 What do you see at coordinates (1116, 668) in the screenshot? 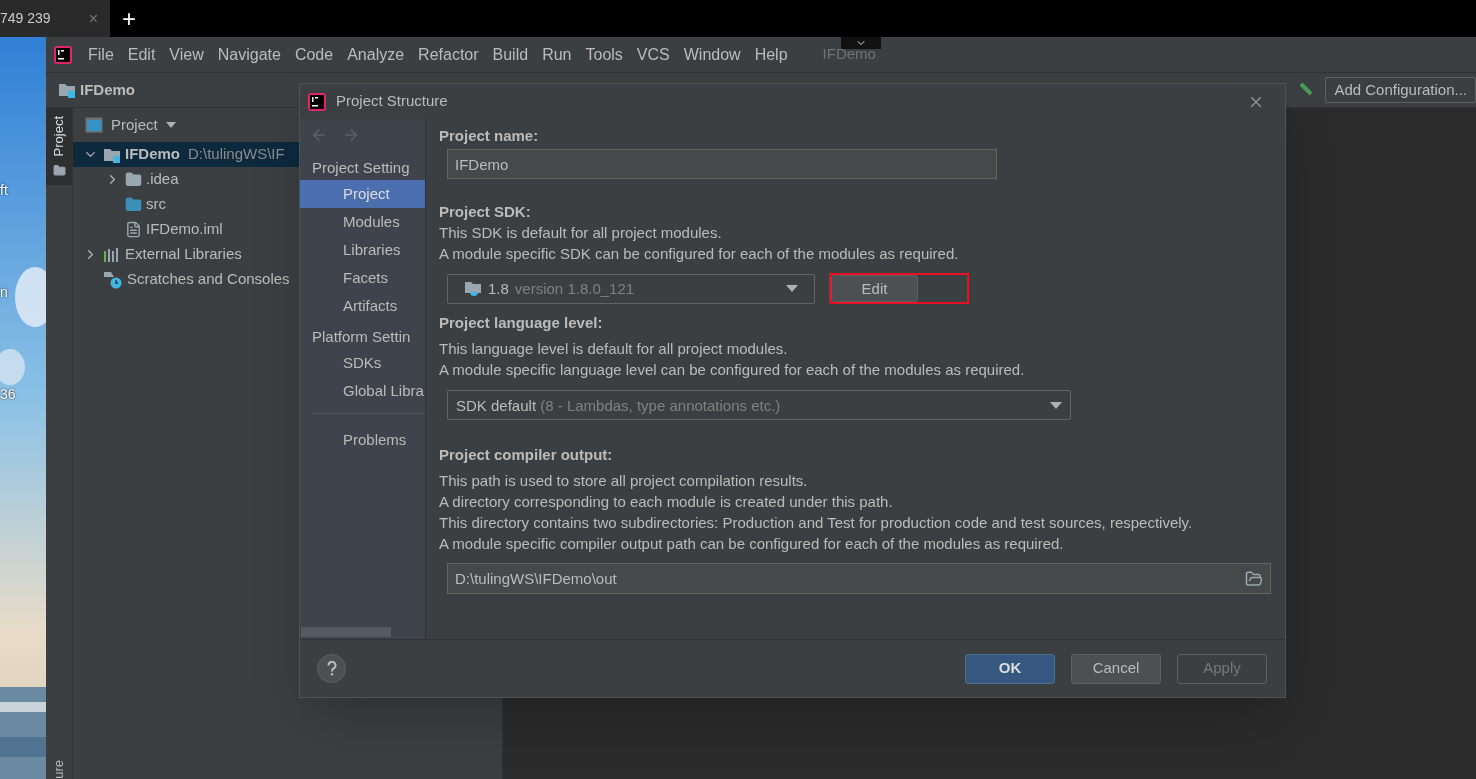
I see `dialog-button: Cancel` at bounding box center [1116, 668].